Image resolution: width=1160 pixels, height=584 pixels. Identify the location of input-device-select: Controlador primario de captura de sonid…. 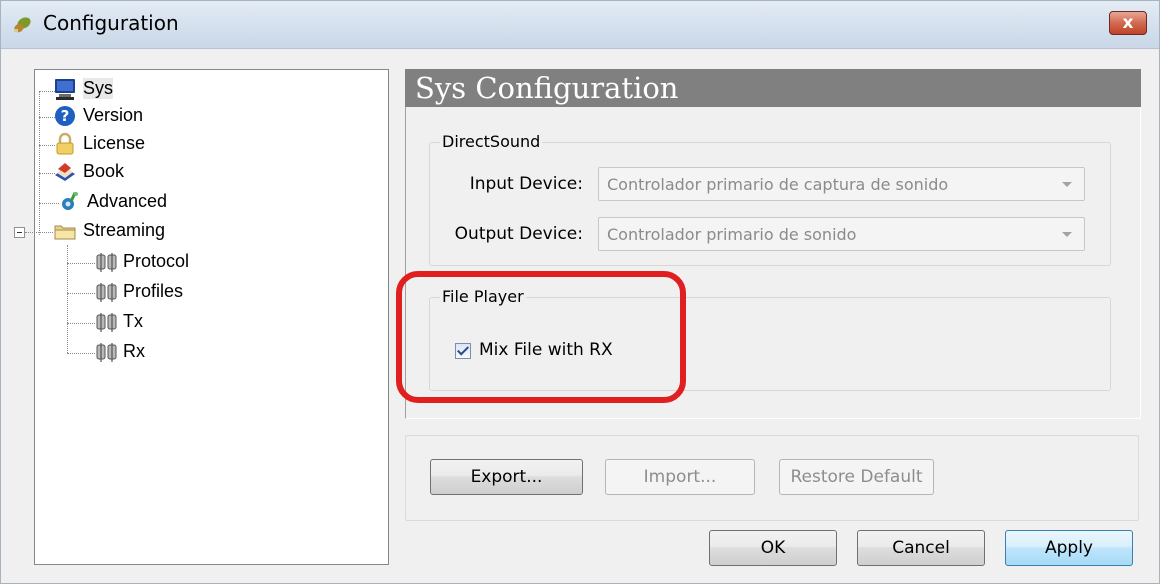
(841, 184).